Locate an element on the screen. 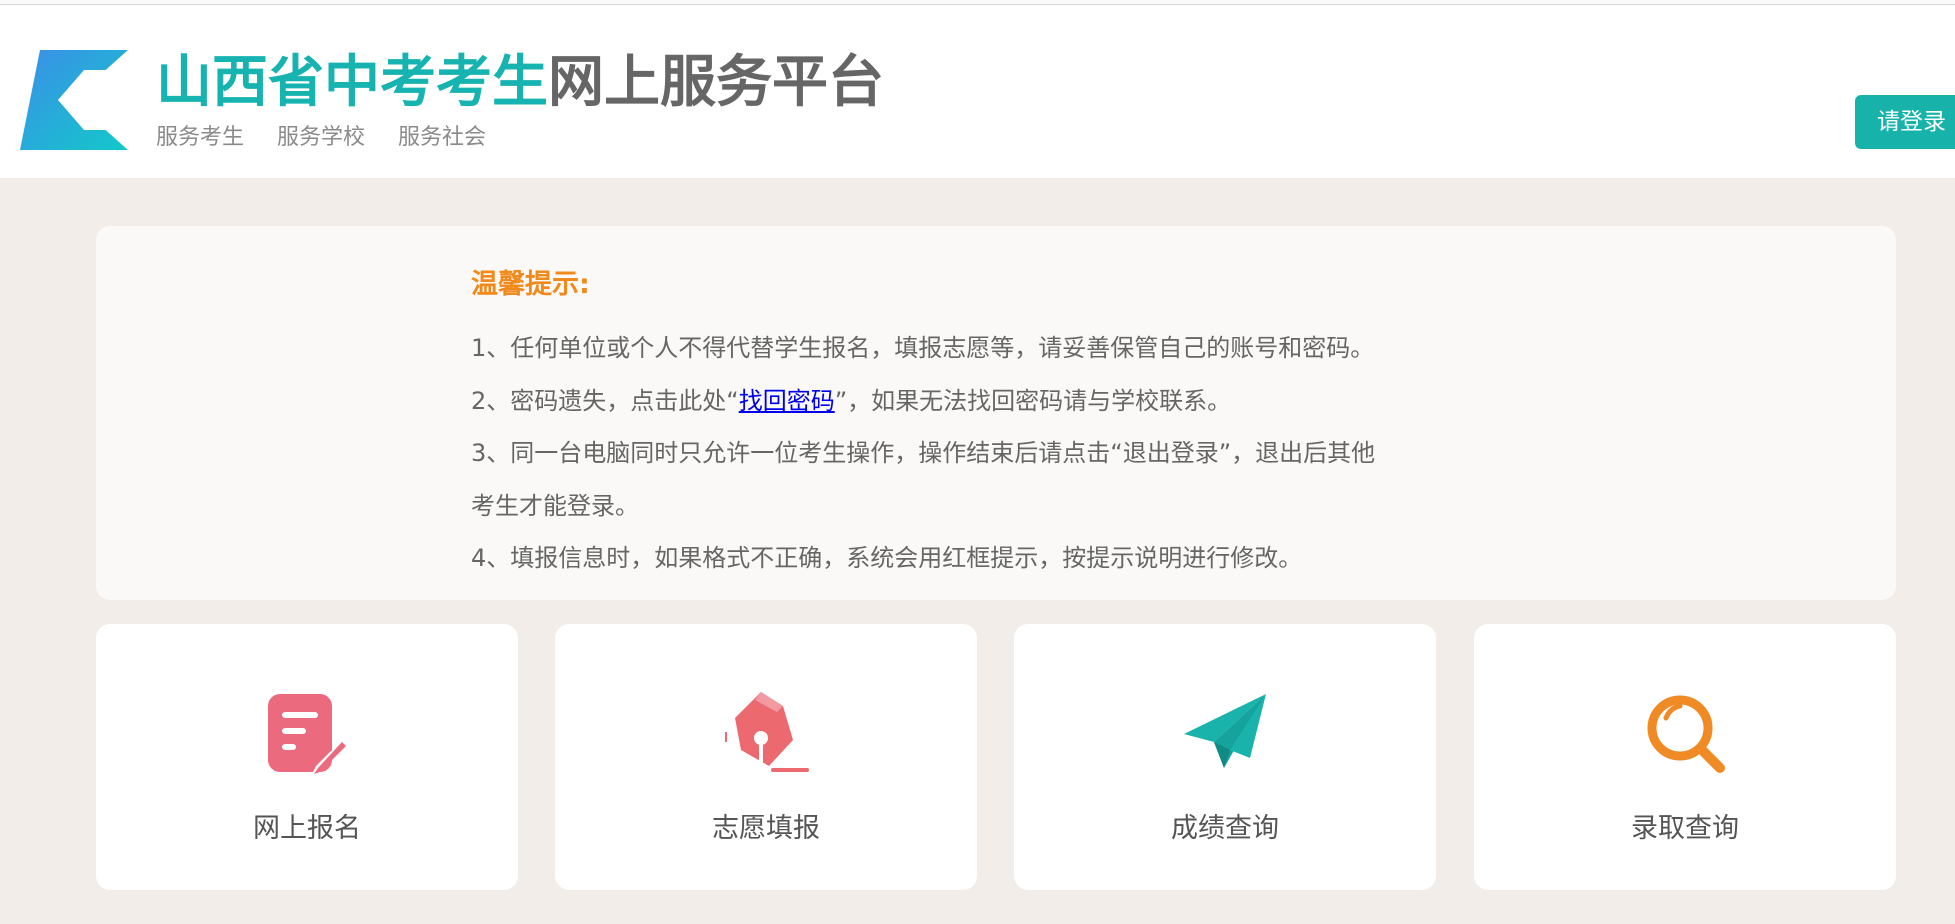 This screenshot has height=924, width=1955. card-online-registration: 网上报名 is located at coordinates (307, 757).